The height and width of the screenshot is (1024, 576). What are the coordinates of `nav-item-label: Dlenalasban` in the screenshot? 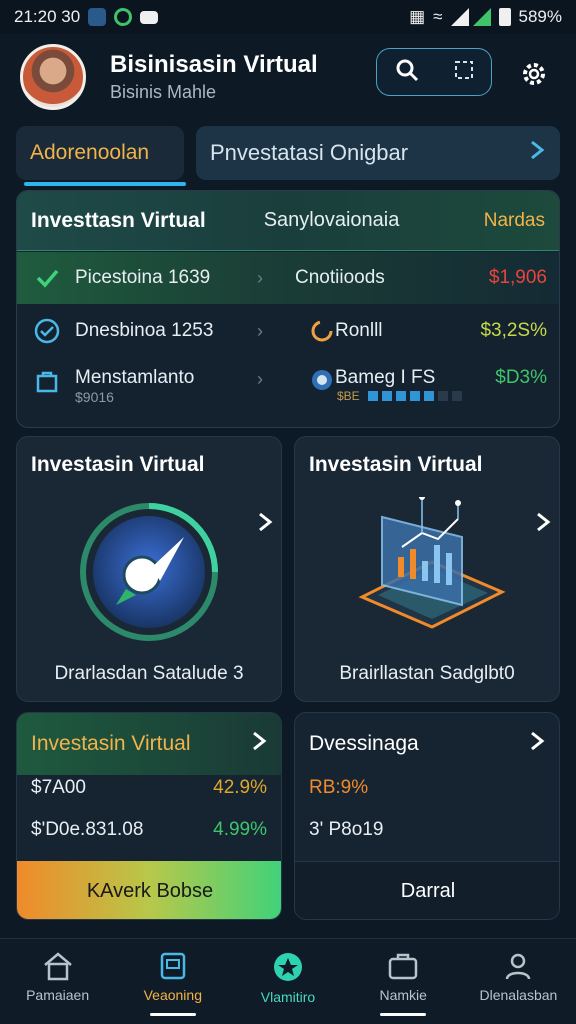 It's located at (518, 995).